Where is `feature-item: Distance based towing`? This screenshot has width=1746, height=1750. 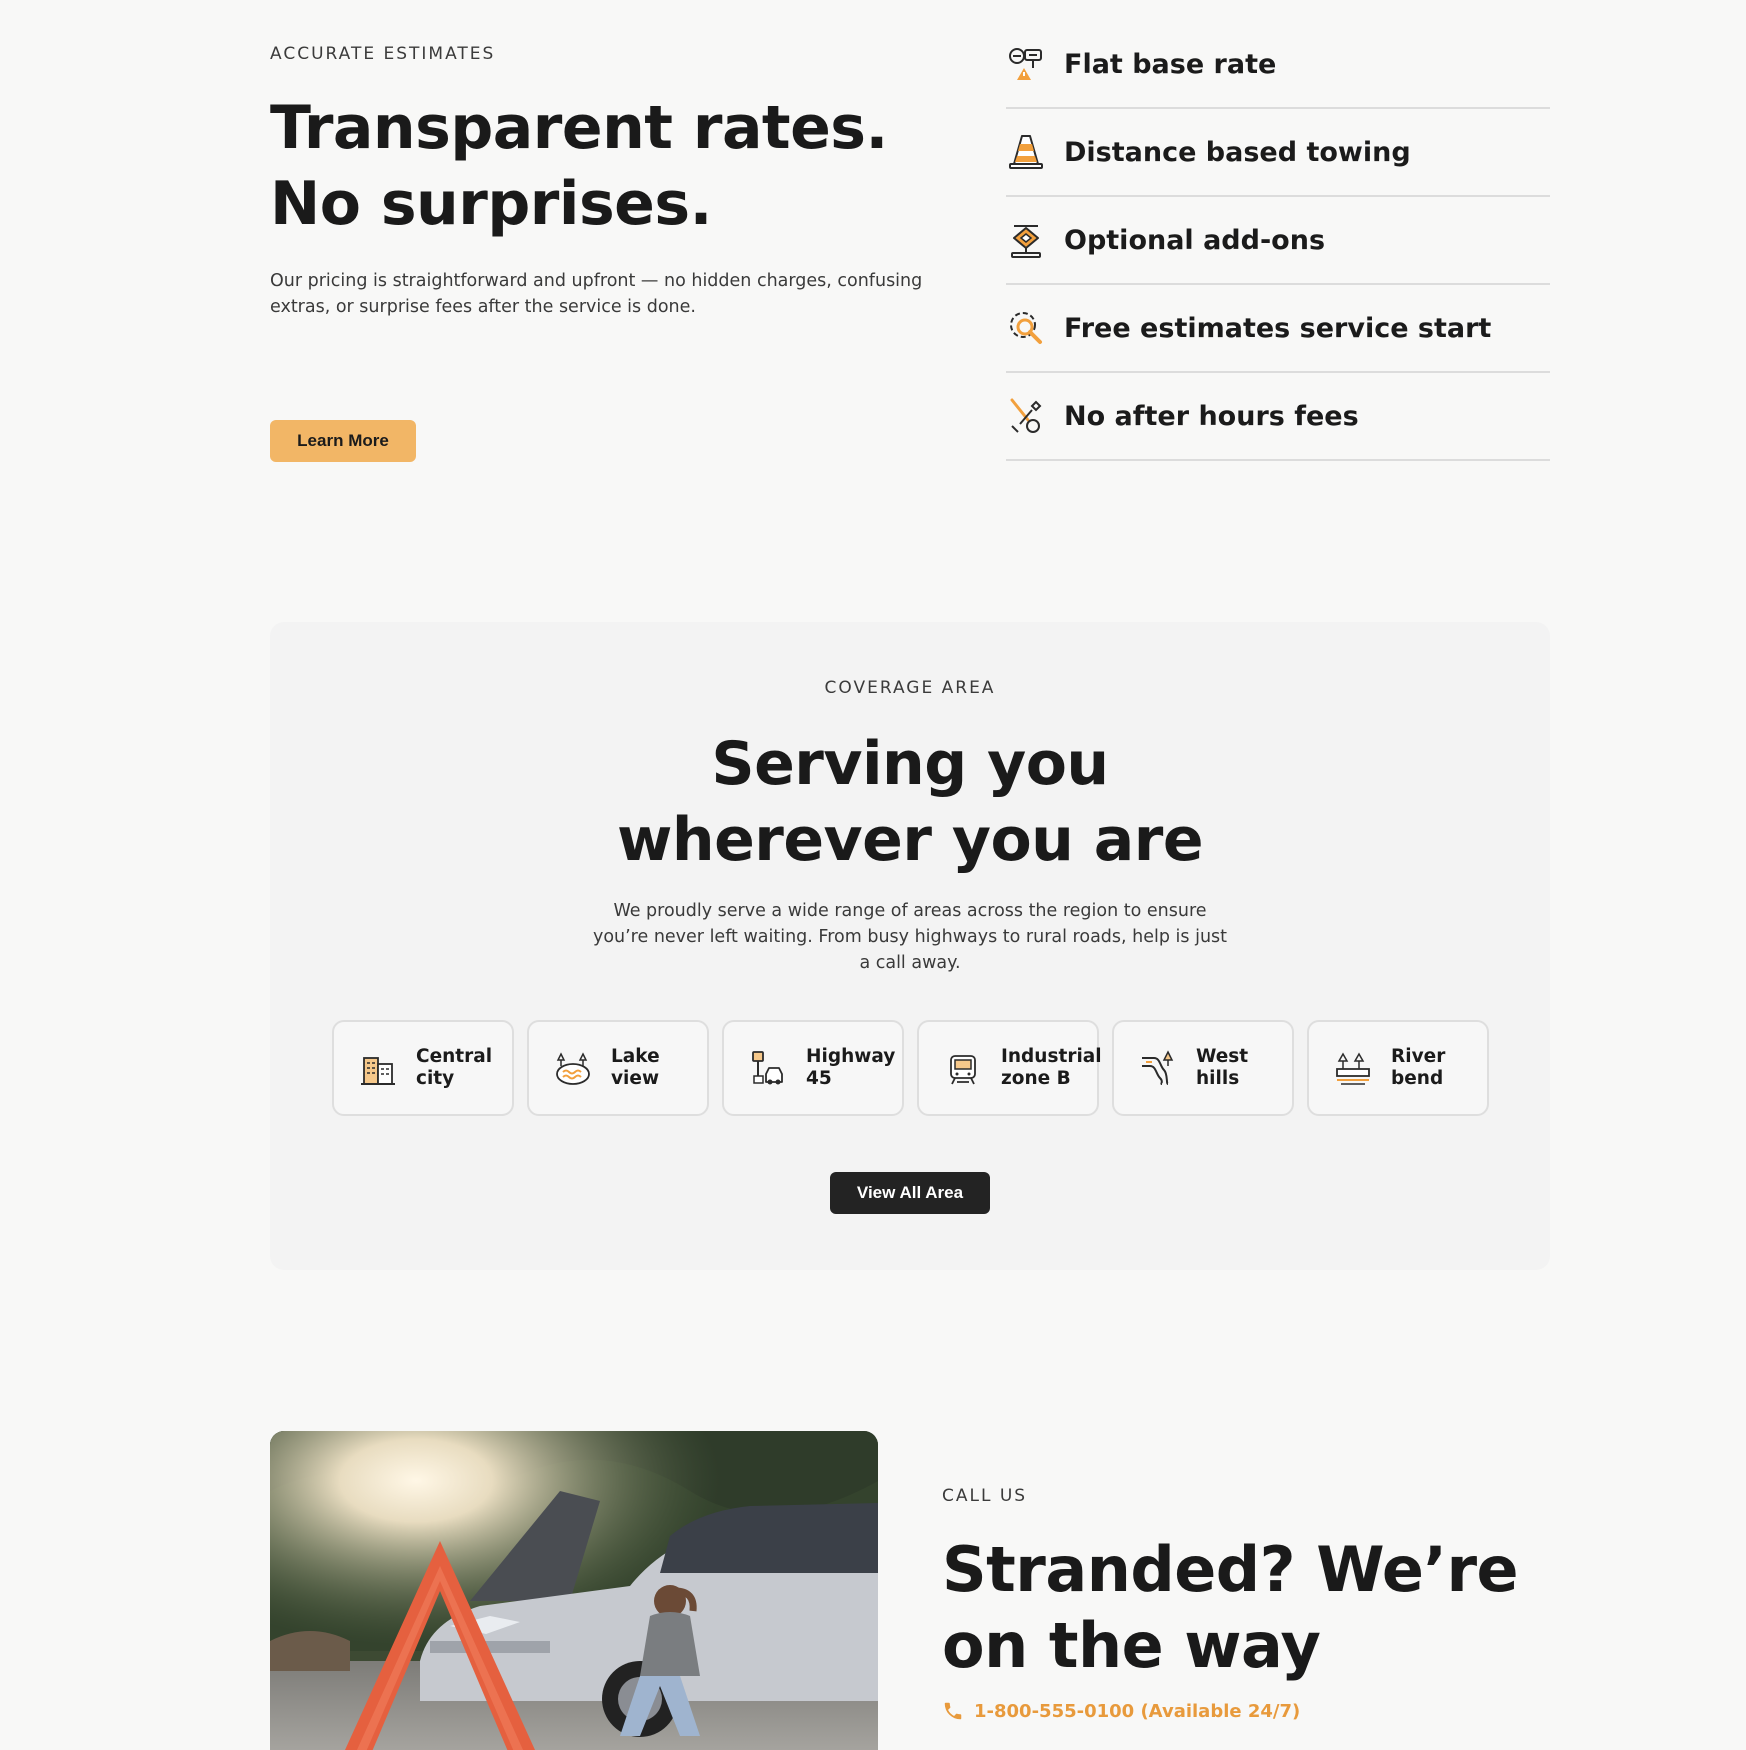
feature-item: Distance based towing is located at coordinates (1278, 153).